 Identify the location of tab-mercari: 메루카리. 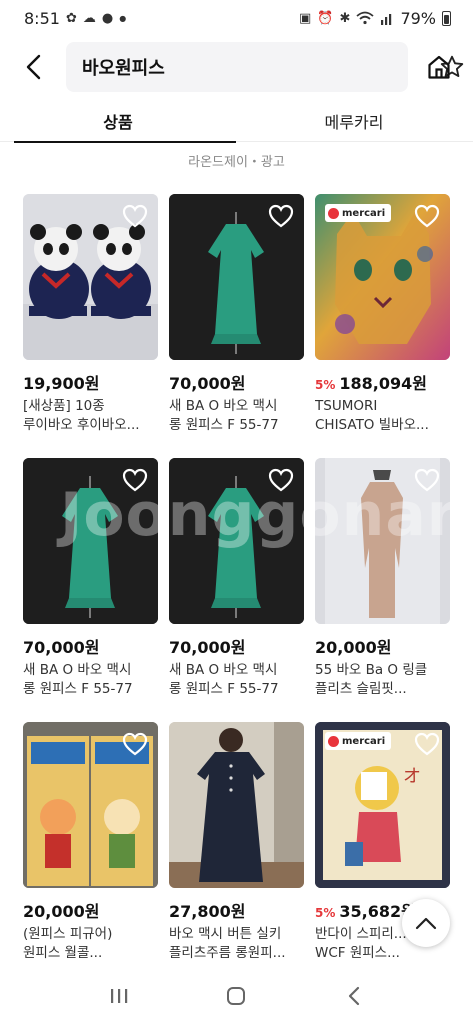
(354, 121).